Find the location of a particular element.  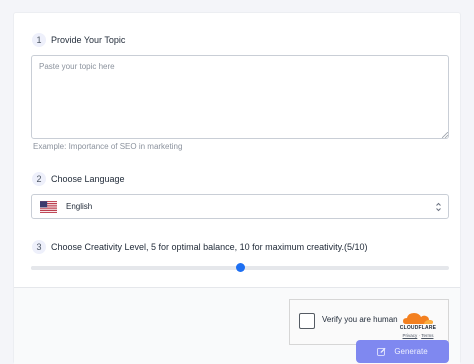

captcha-links: Privacy · Terms is located at coordinates (418, 335).